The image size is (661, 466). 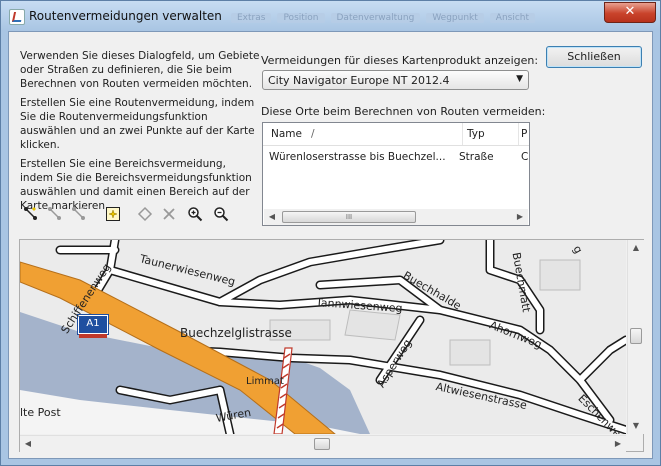 What do you see at coordinates (512, 18) in the screenshot?
I see `background-tab: Ansicht` at bounding box center [512, 18].